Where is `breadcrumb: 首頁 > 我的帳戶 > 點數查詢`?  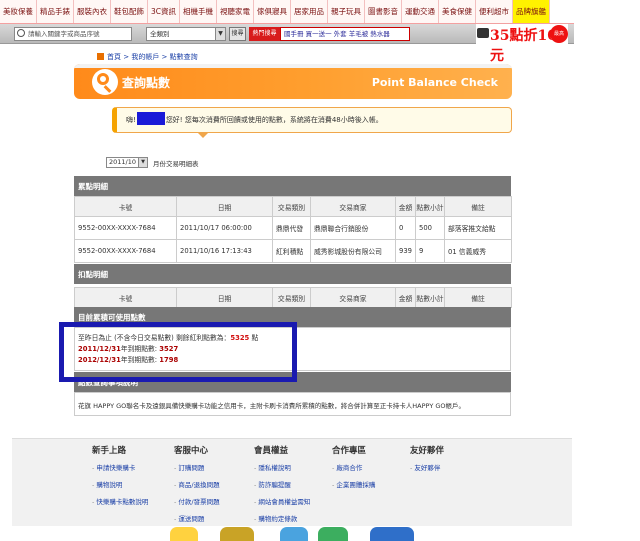
breadcrumb: 首頁 > 我的帳戶 > 點數查詢 is located at coordinates (147, 57).